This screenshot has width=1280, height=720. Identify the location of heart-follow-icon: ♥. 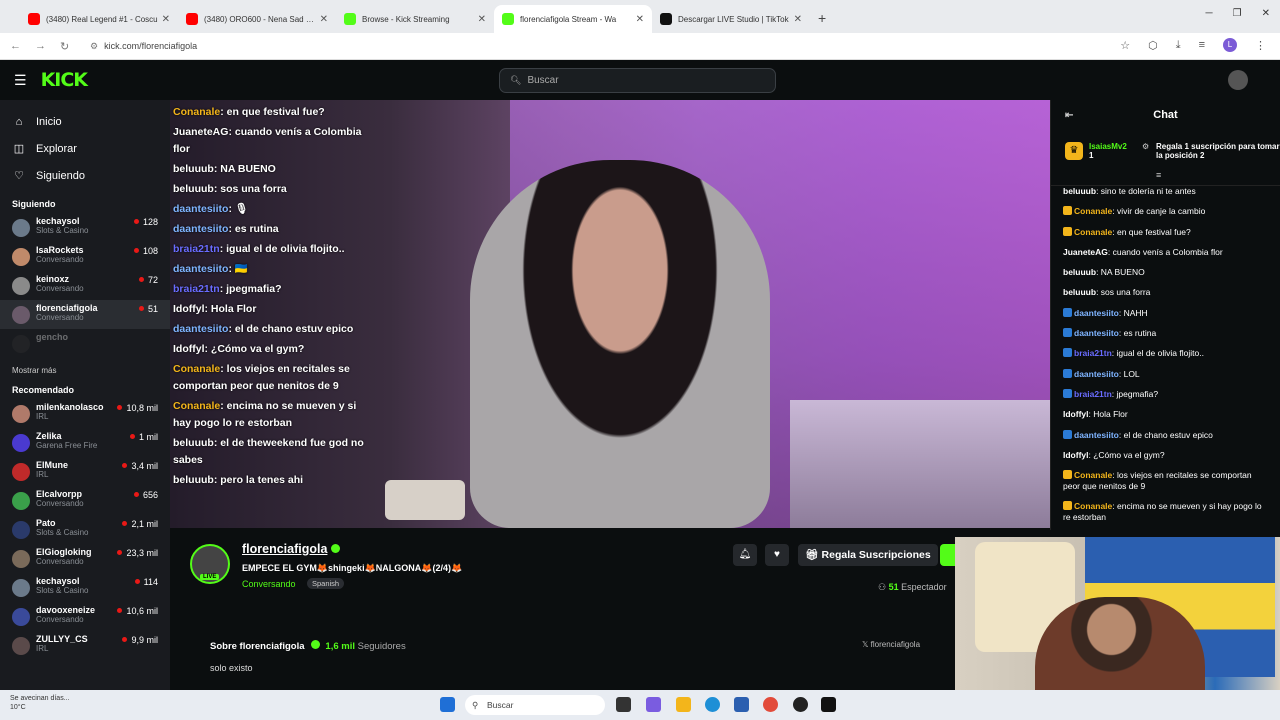
(777, 555).